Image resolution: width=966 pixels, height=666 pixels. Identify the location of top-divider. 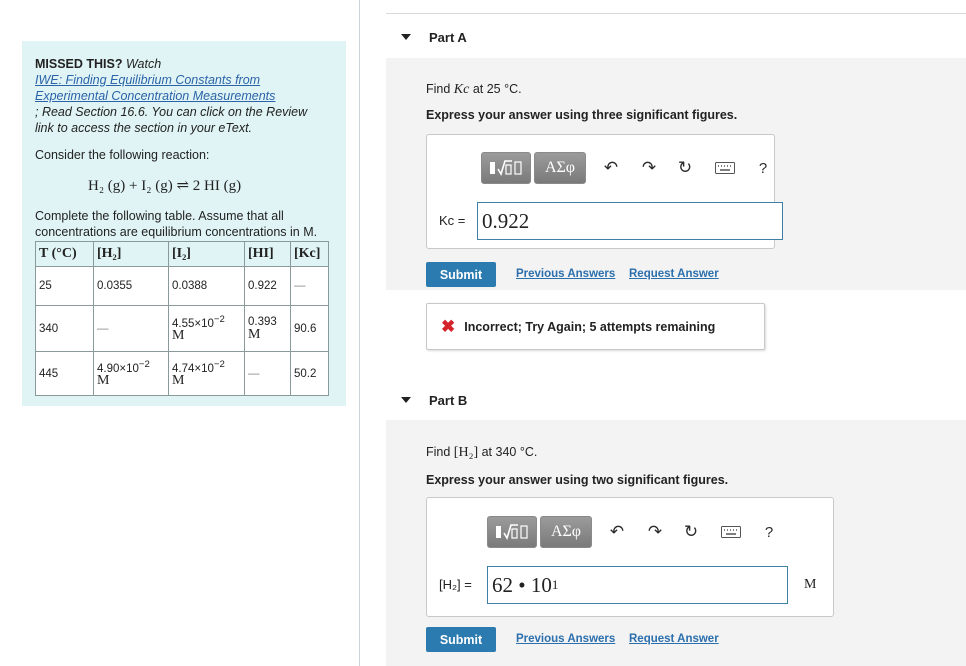
(676, 13).